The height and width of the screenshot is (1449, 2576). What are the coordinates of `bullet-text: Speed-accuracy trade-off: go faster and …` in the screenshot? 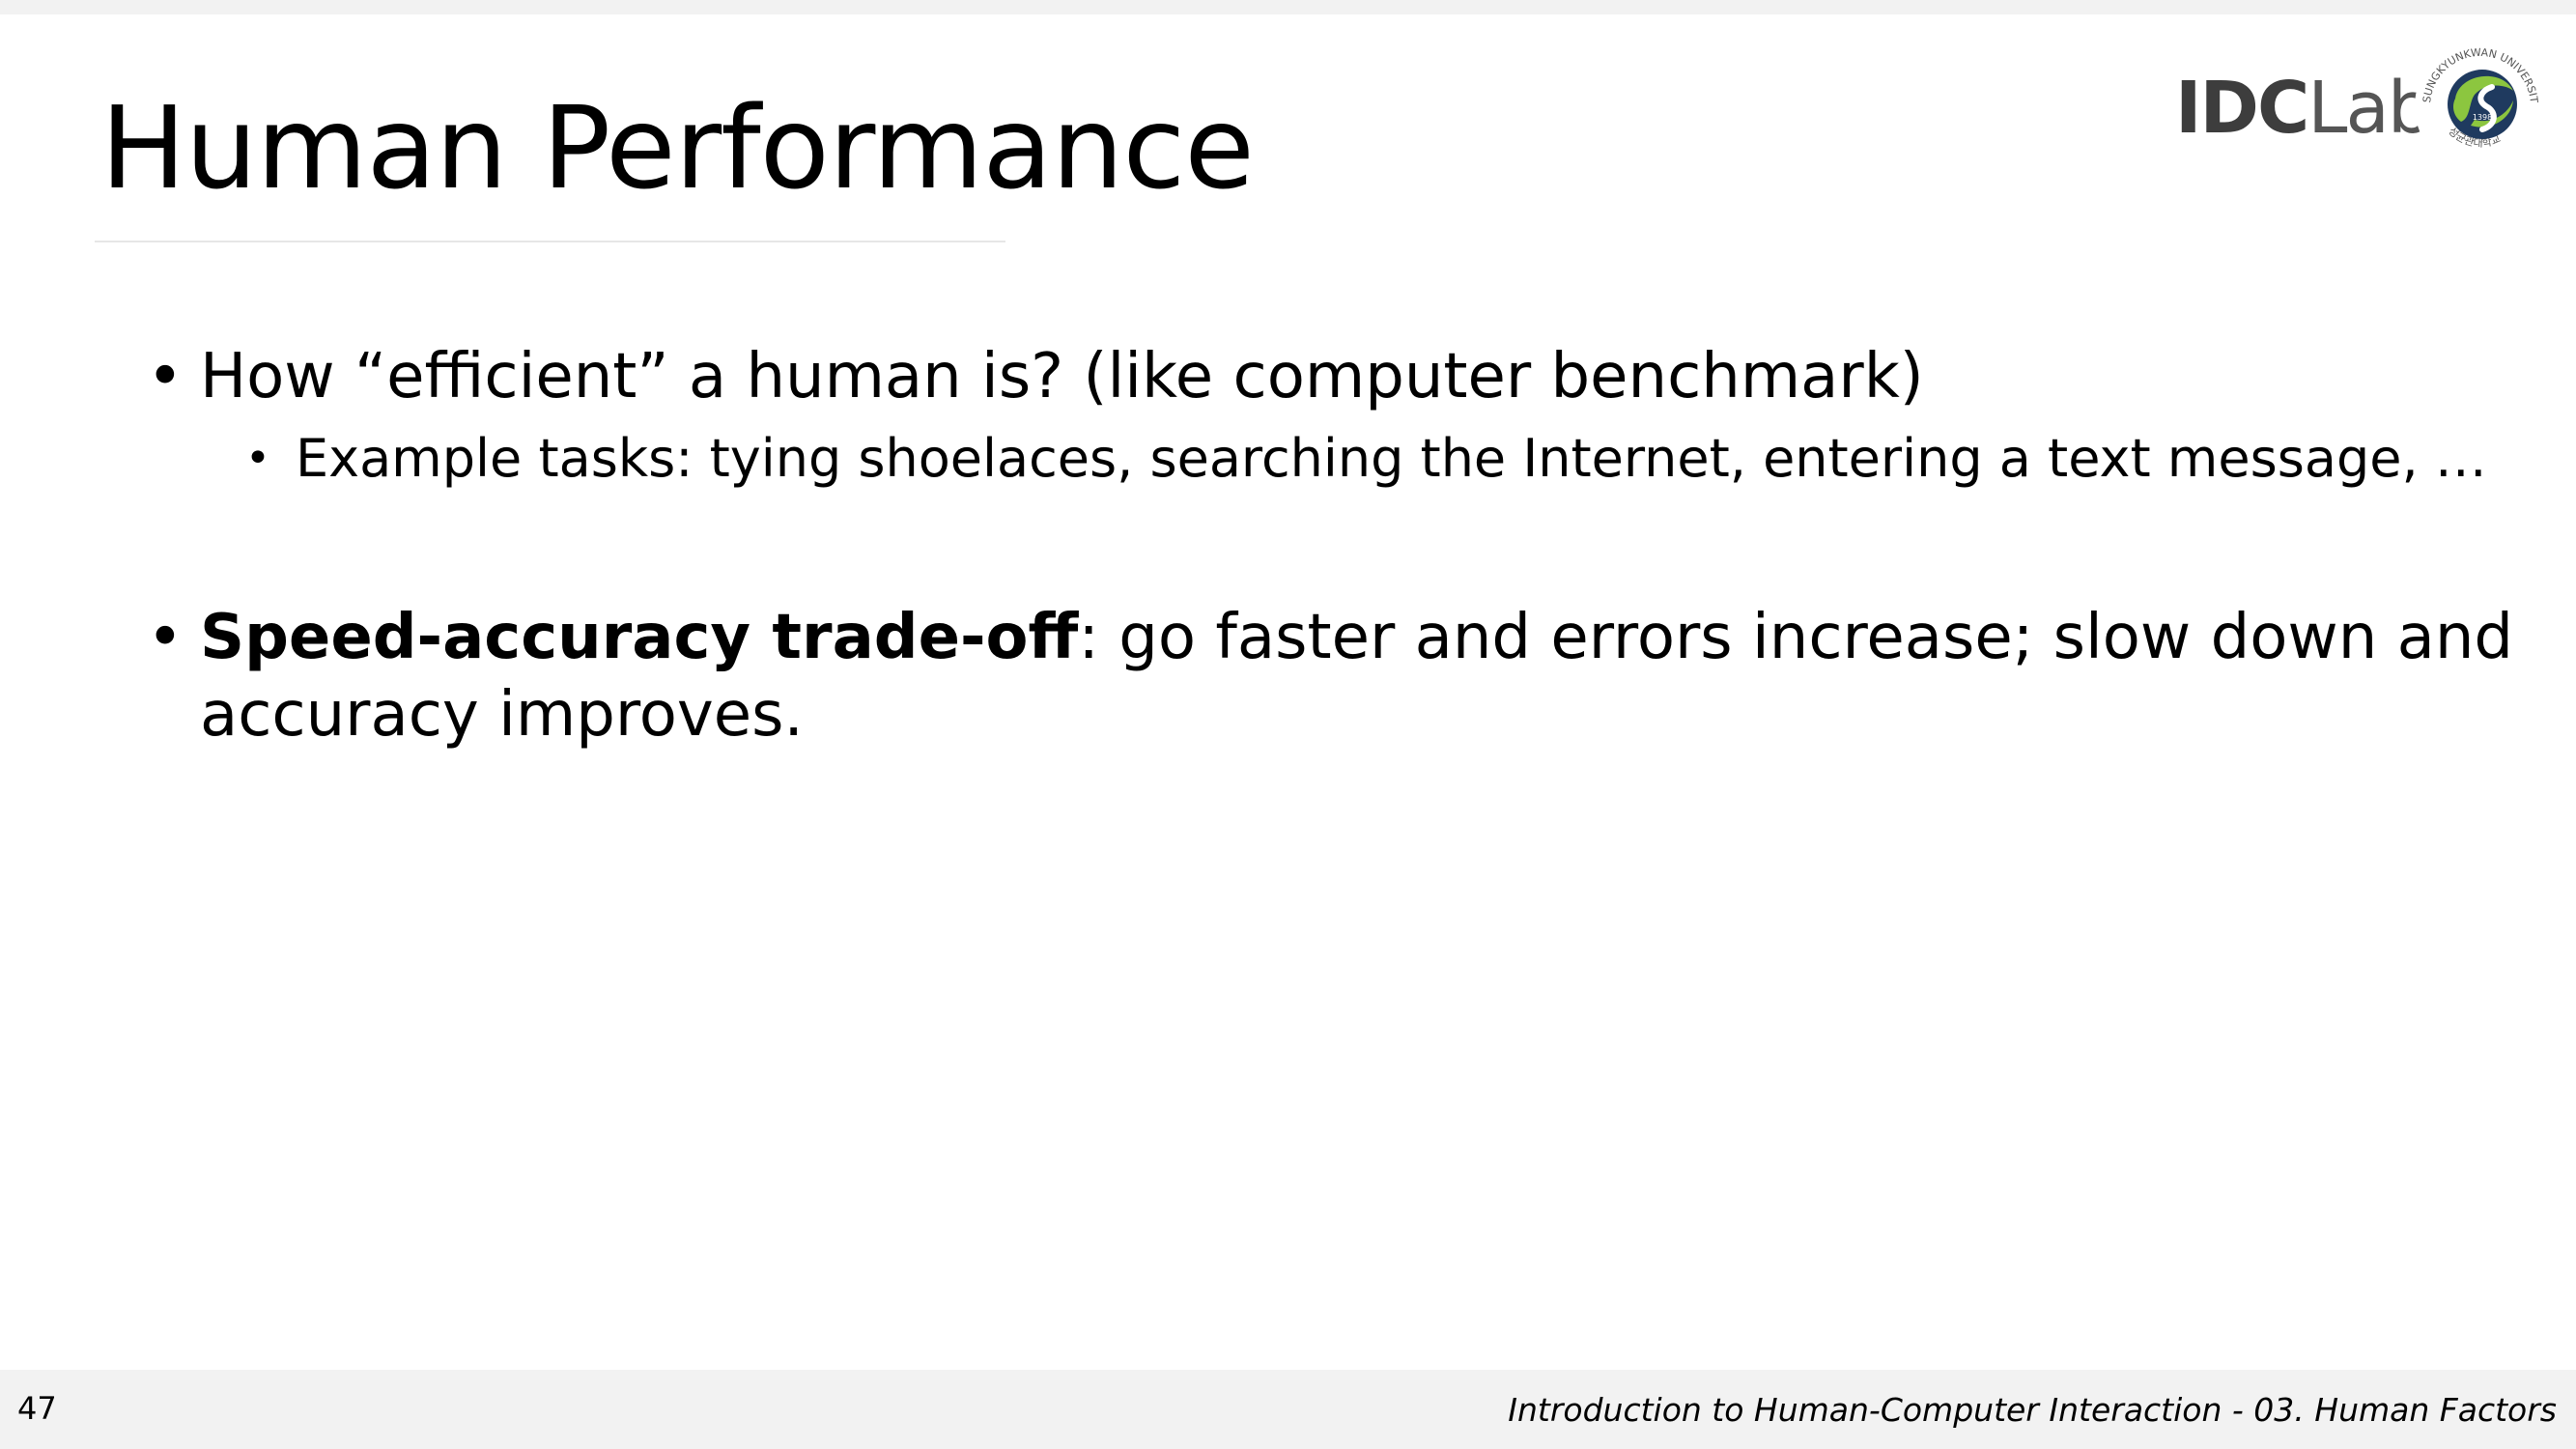 It's located at (1383, 676).